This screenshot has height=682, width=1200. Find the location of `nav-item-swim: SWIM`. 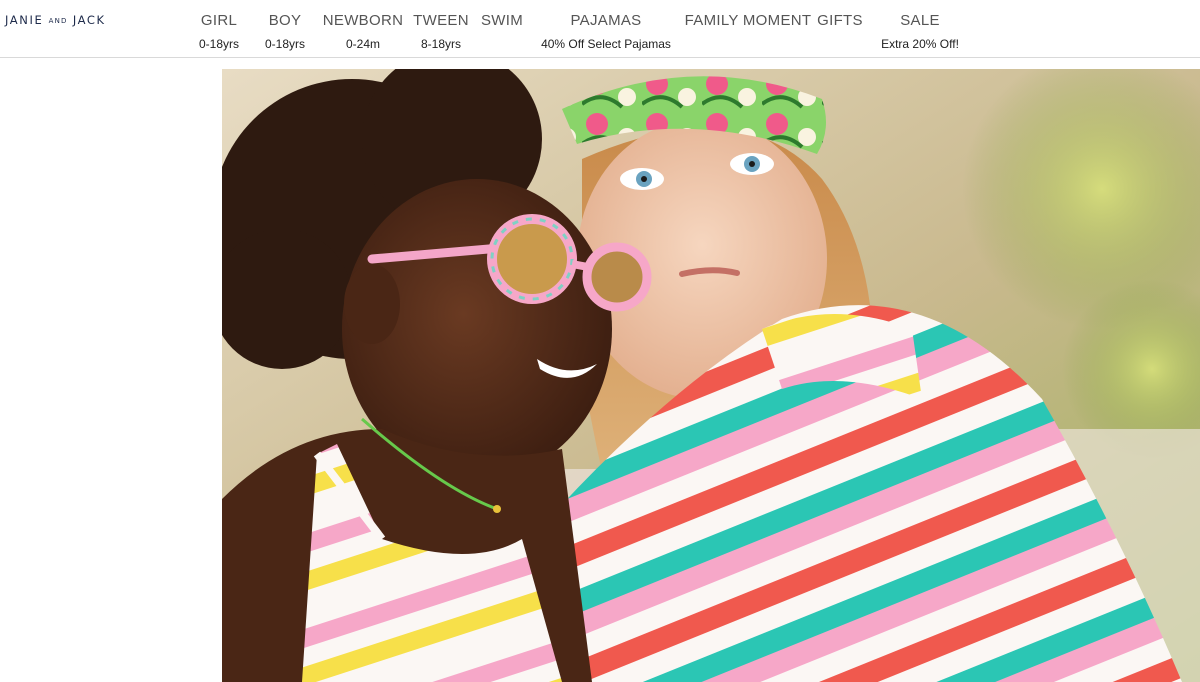

nav-item-swim: SWIM is located at coordinates (502, 24).